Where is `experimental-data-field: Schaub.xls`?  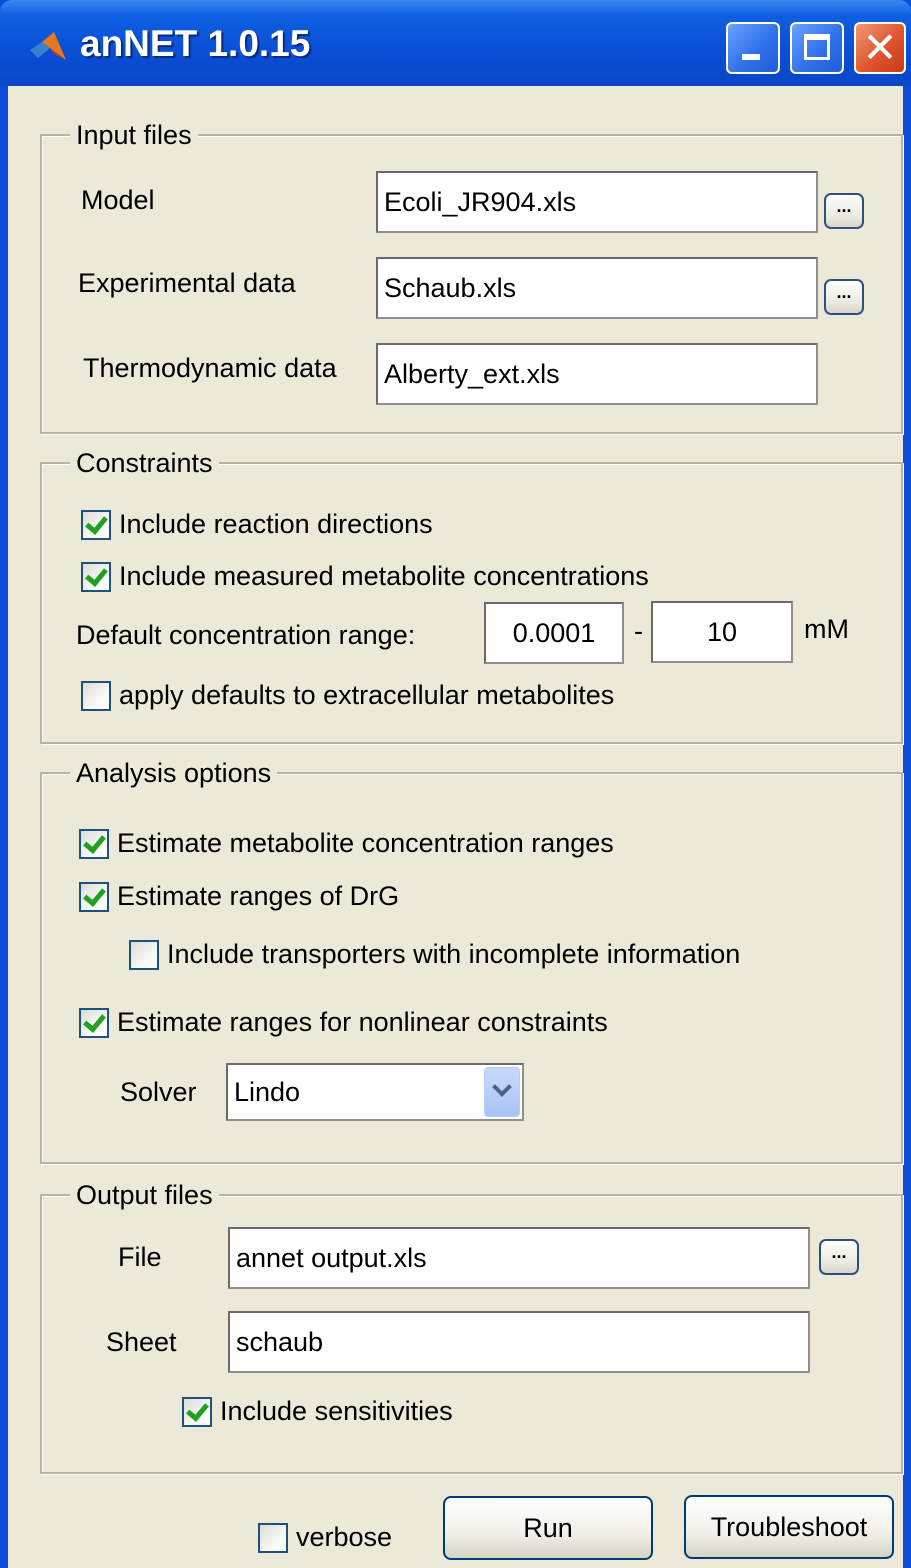 experimental-data-field: Schaub.xls is located at coordinates (597, 288).